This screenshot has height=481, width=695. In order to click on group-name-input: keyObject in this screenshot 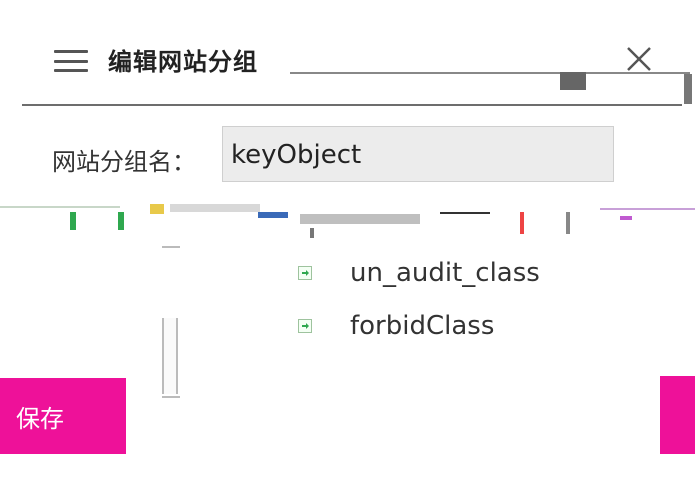, I will do `click(418, 154)`.